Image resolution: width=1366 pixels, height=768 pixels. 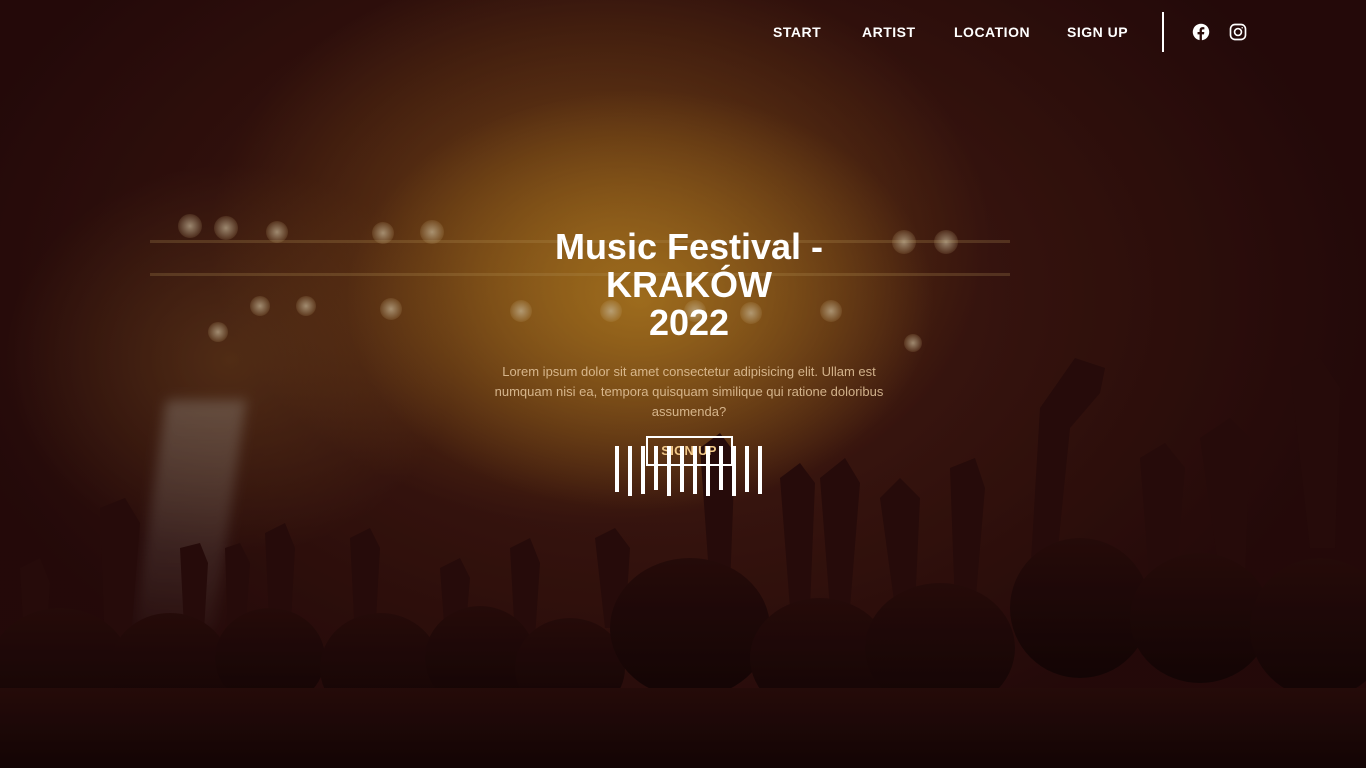 What do you see at coordinates (992, 32) in the screenshot?
I see `nav-link-location: LOCATION` at bounding box center [992, 32].